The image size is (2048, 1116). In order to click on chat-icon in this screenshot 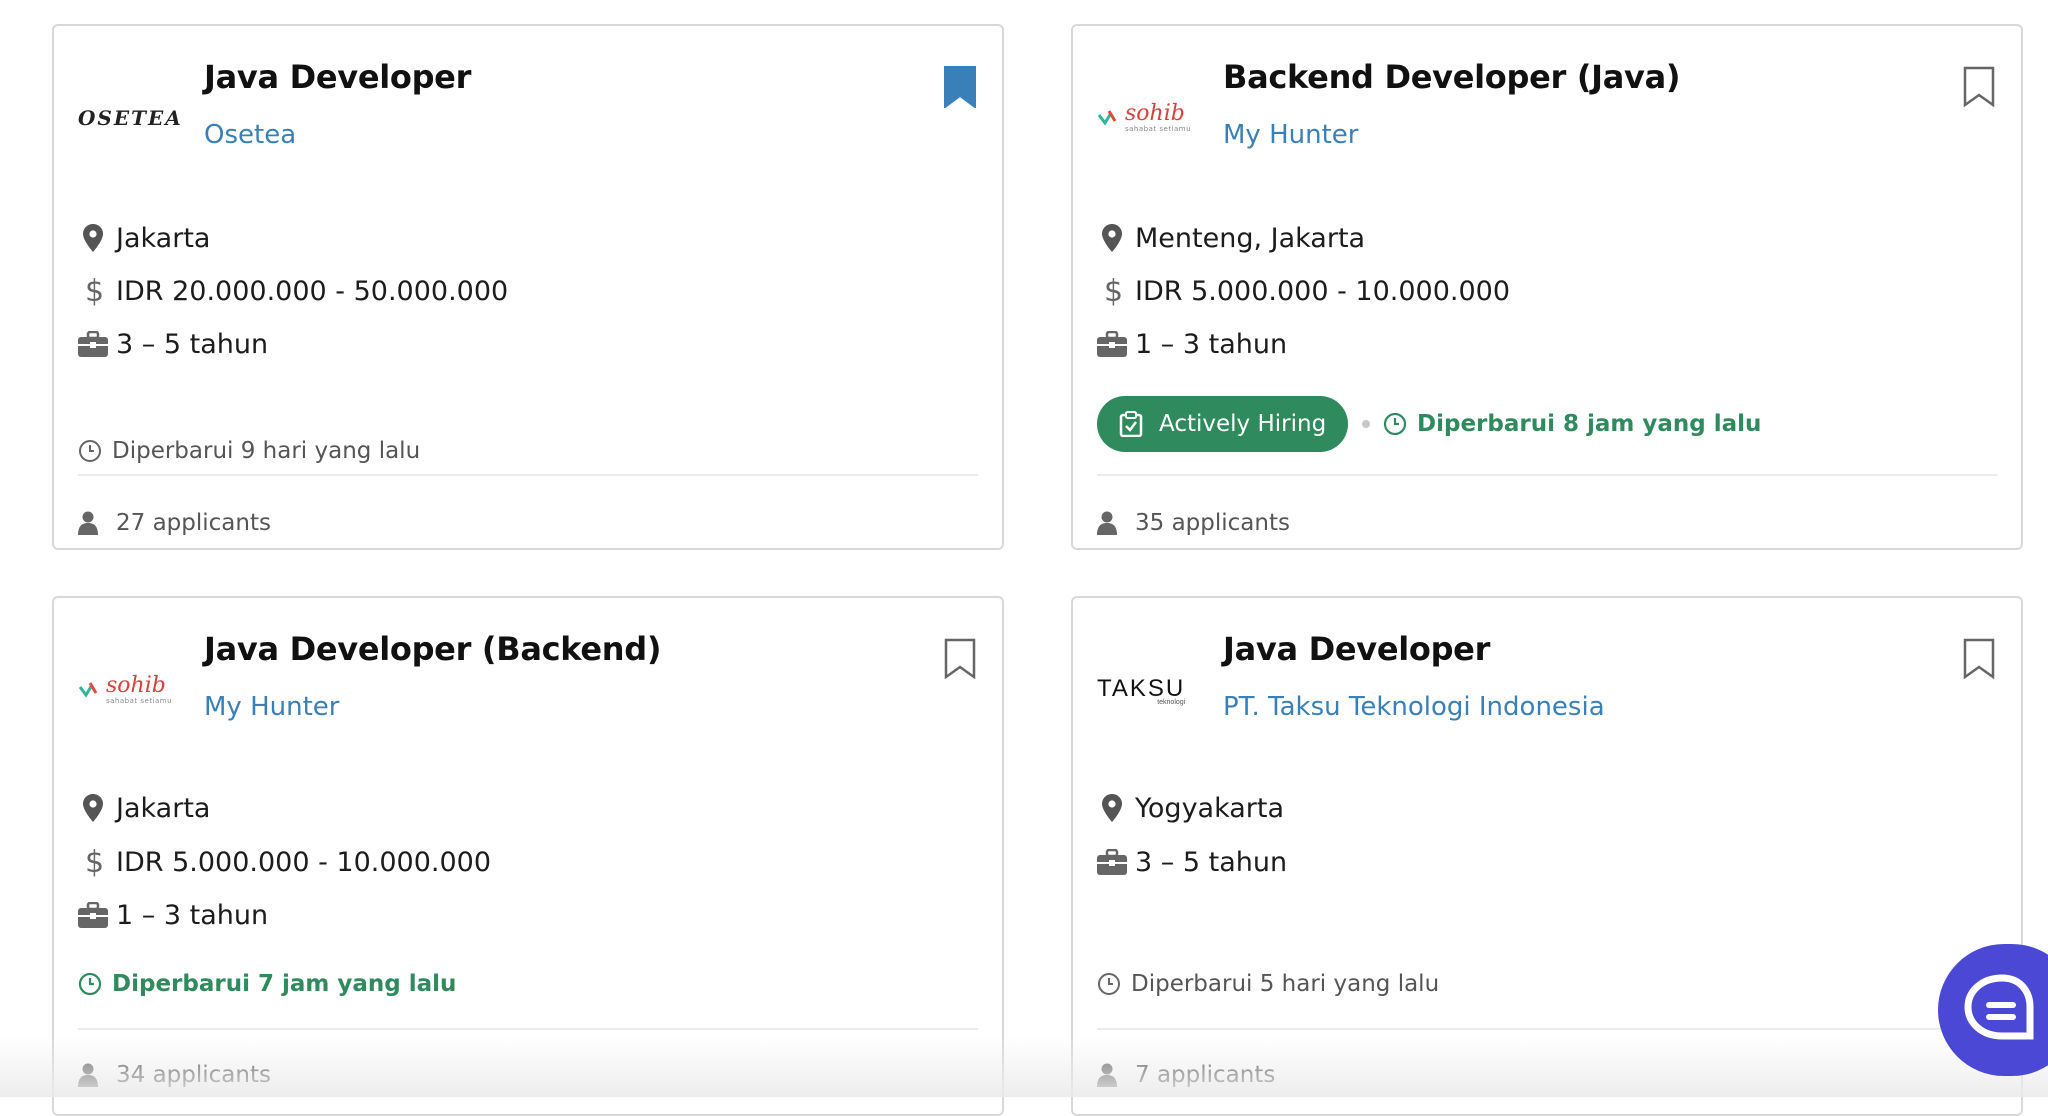, I will do `click(2002, 1010)`.